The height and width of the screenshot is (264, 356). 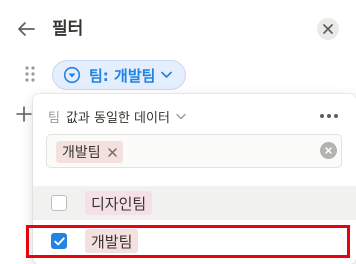 I want to click on checkmark-icon, so click(x=59, y=240).